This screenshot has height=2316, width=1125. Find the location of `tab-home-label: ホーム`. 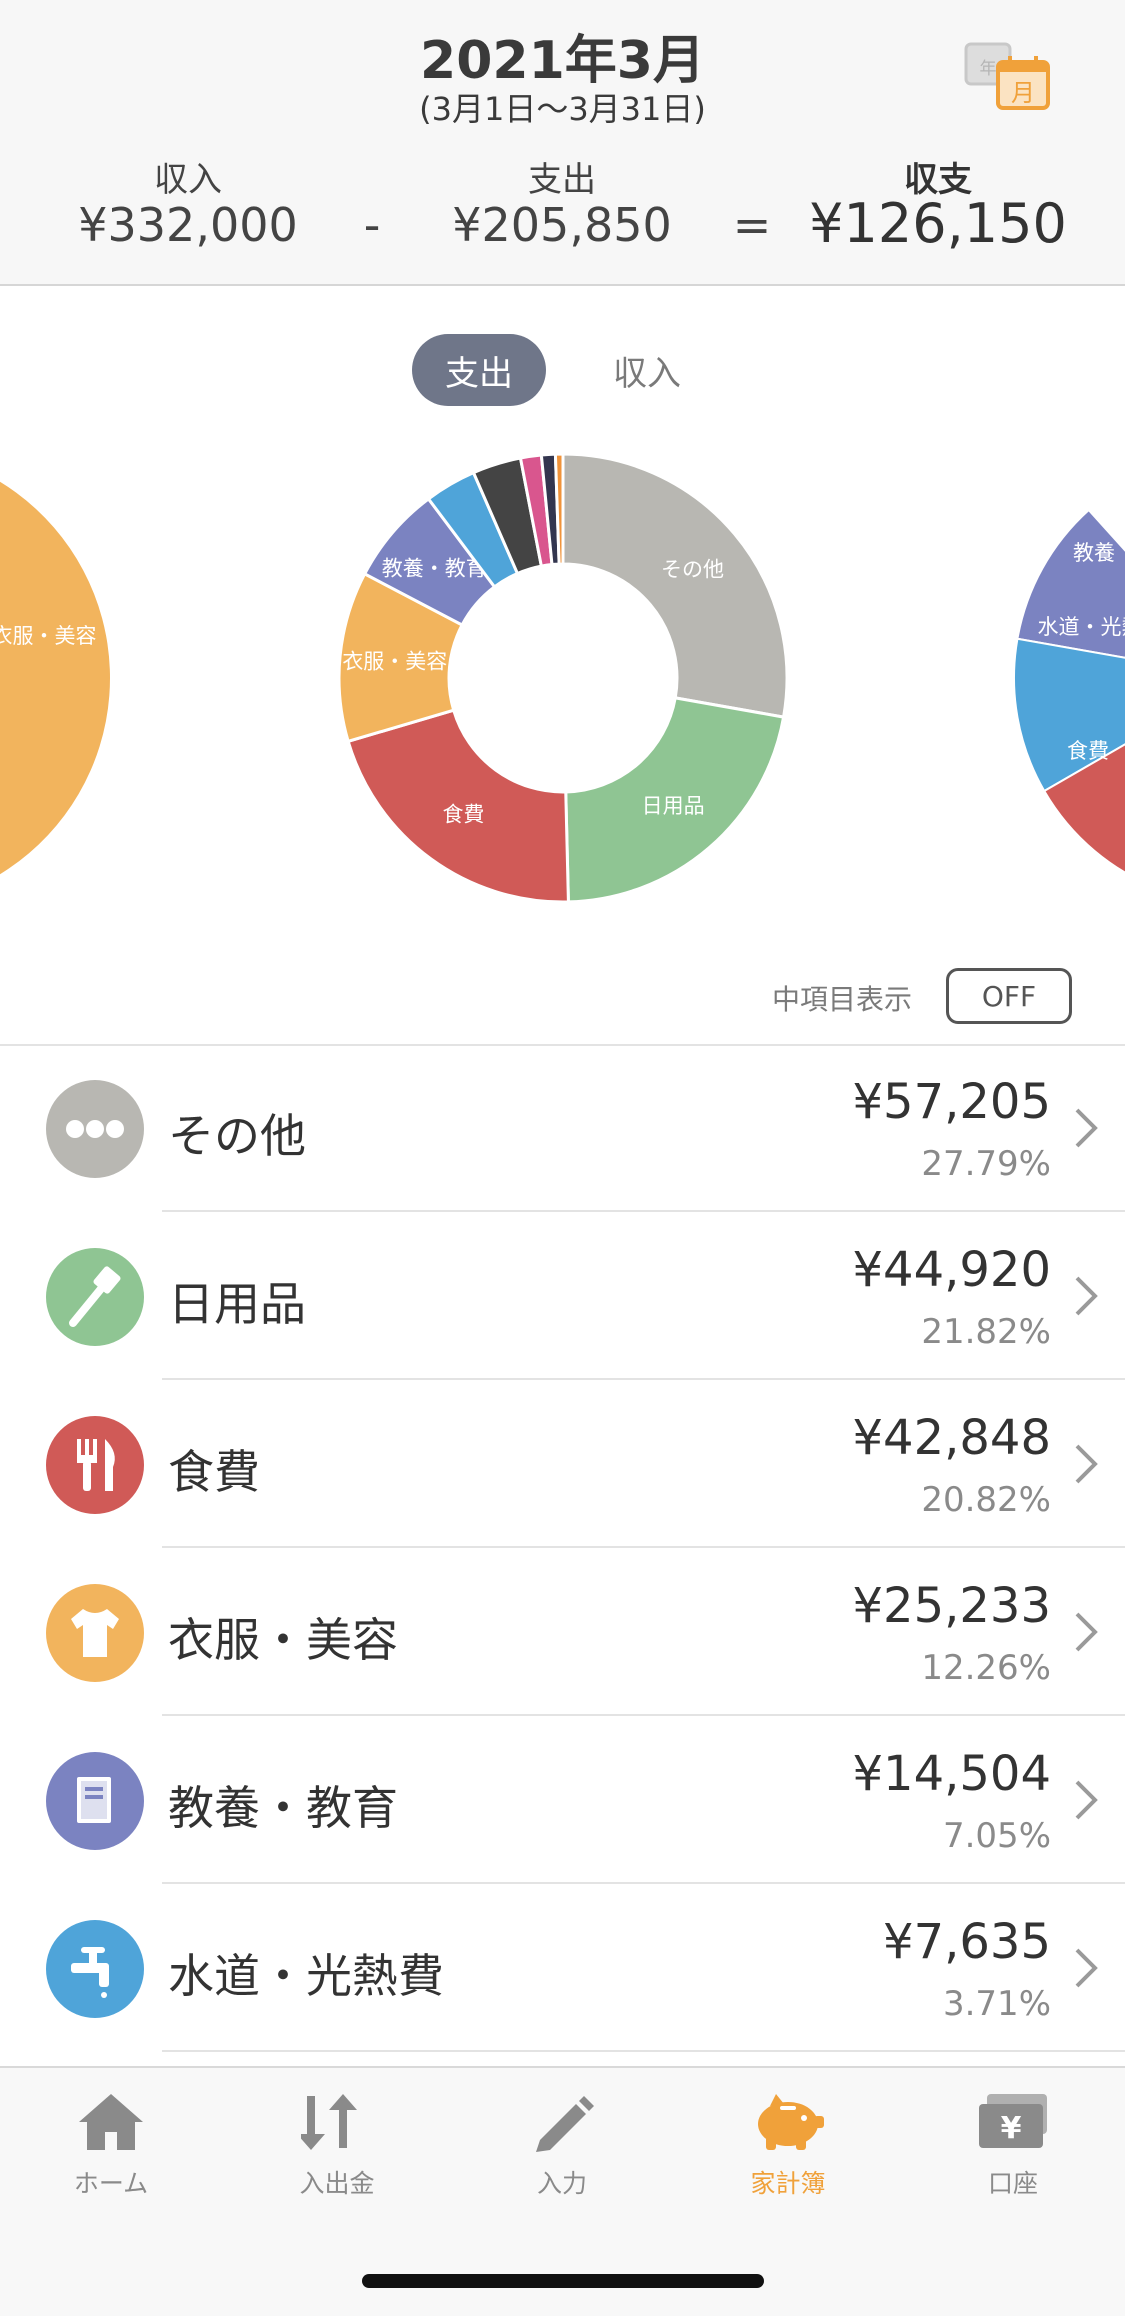

tab-home-label: ホーム is located at coordinates (111, 2182).